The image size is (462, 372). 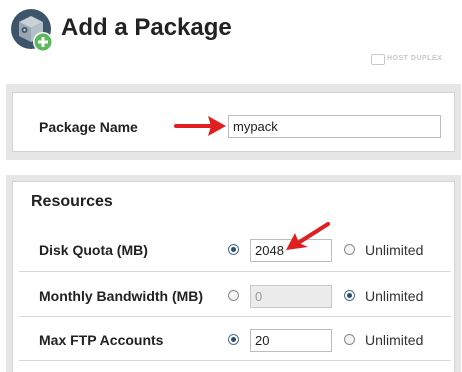 What do you see at coordinates (394, 340) in the screenshot?
I see `max-ftp-unlimited-label: Unlimited` at bounding box center [394, 340].